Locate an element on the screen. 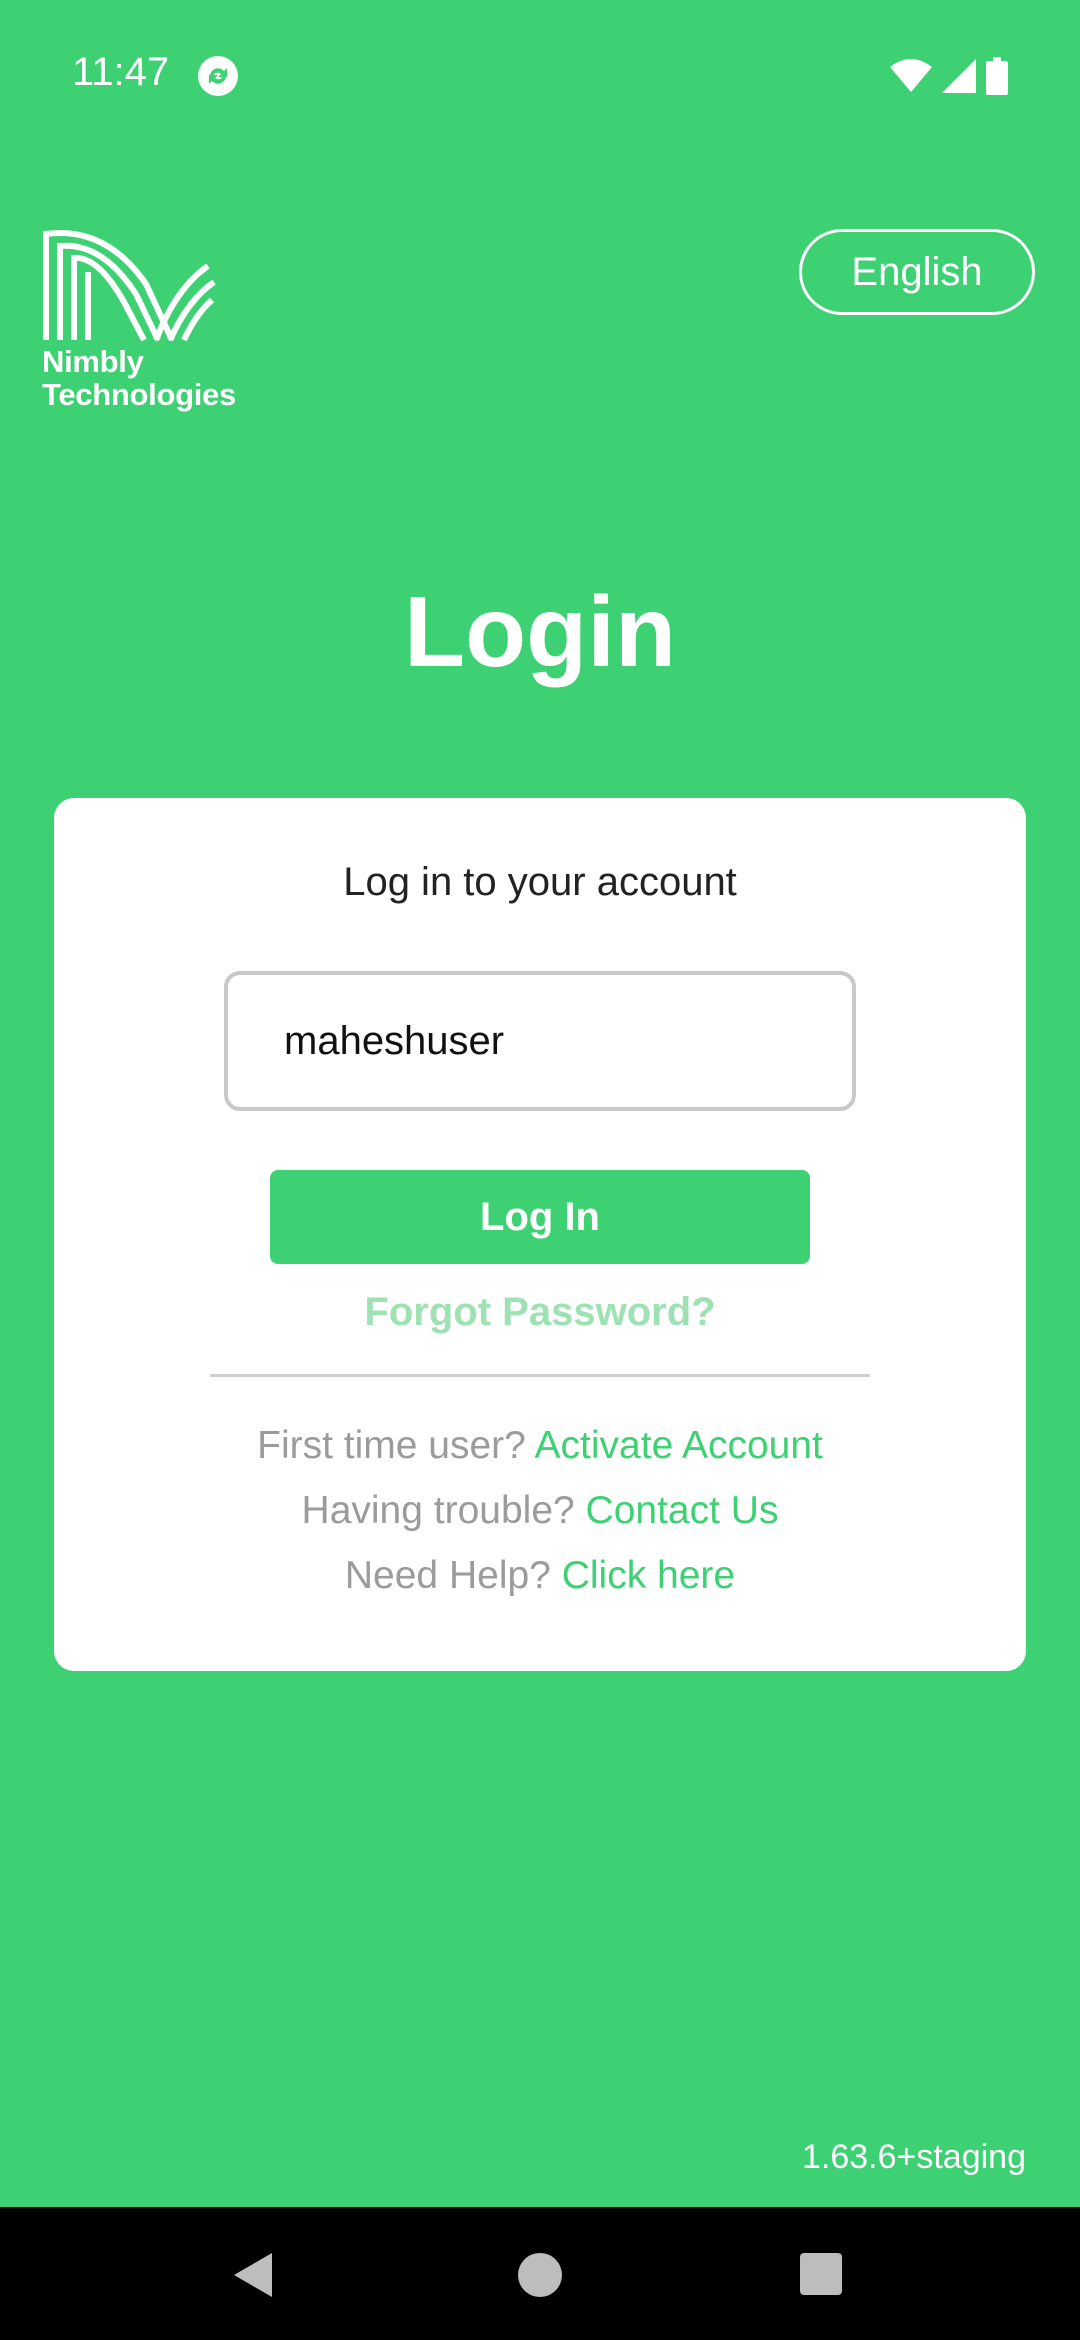 The width and height of the screenshot is (1080, 2340). recents-icon is located at coordinates (821, 2274).